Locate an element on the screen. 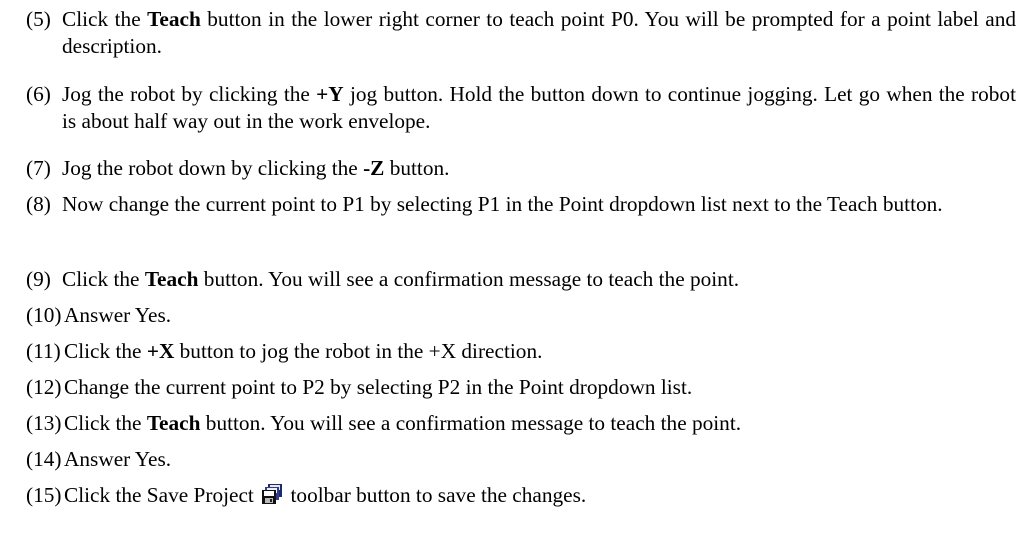 This screenshot has width=1024, height=539. step-number: (11) is located at coordinates (43, 351).